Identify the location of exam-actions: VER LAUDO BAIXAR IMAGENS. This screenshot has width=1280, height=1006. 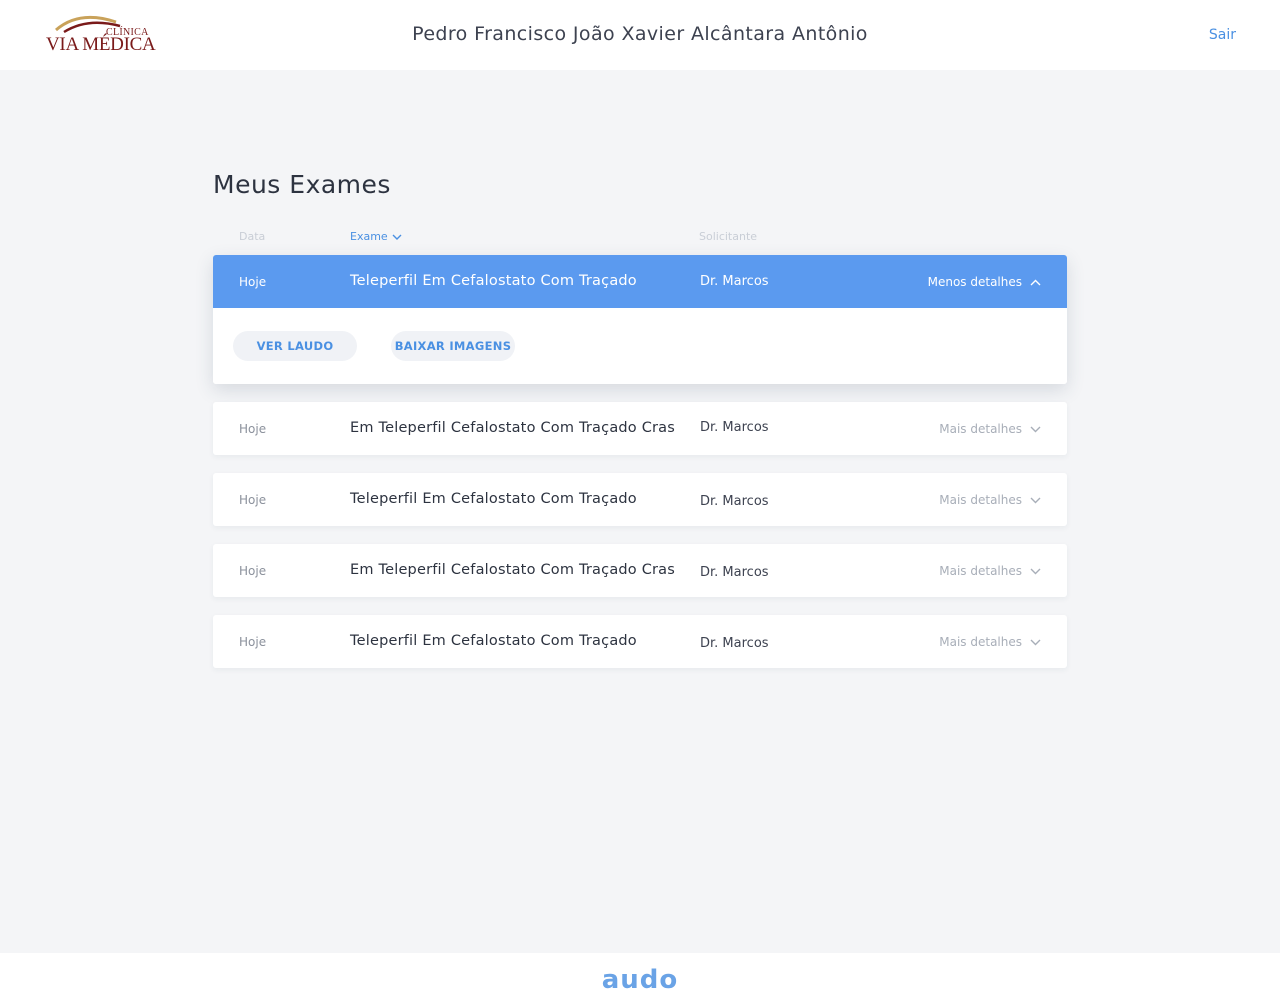
(640, 346).